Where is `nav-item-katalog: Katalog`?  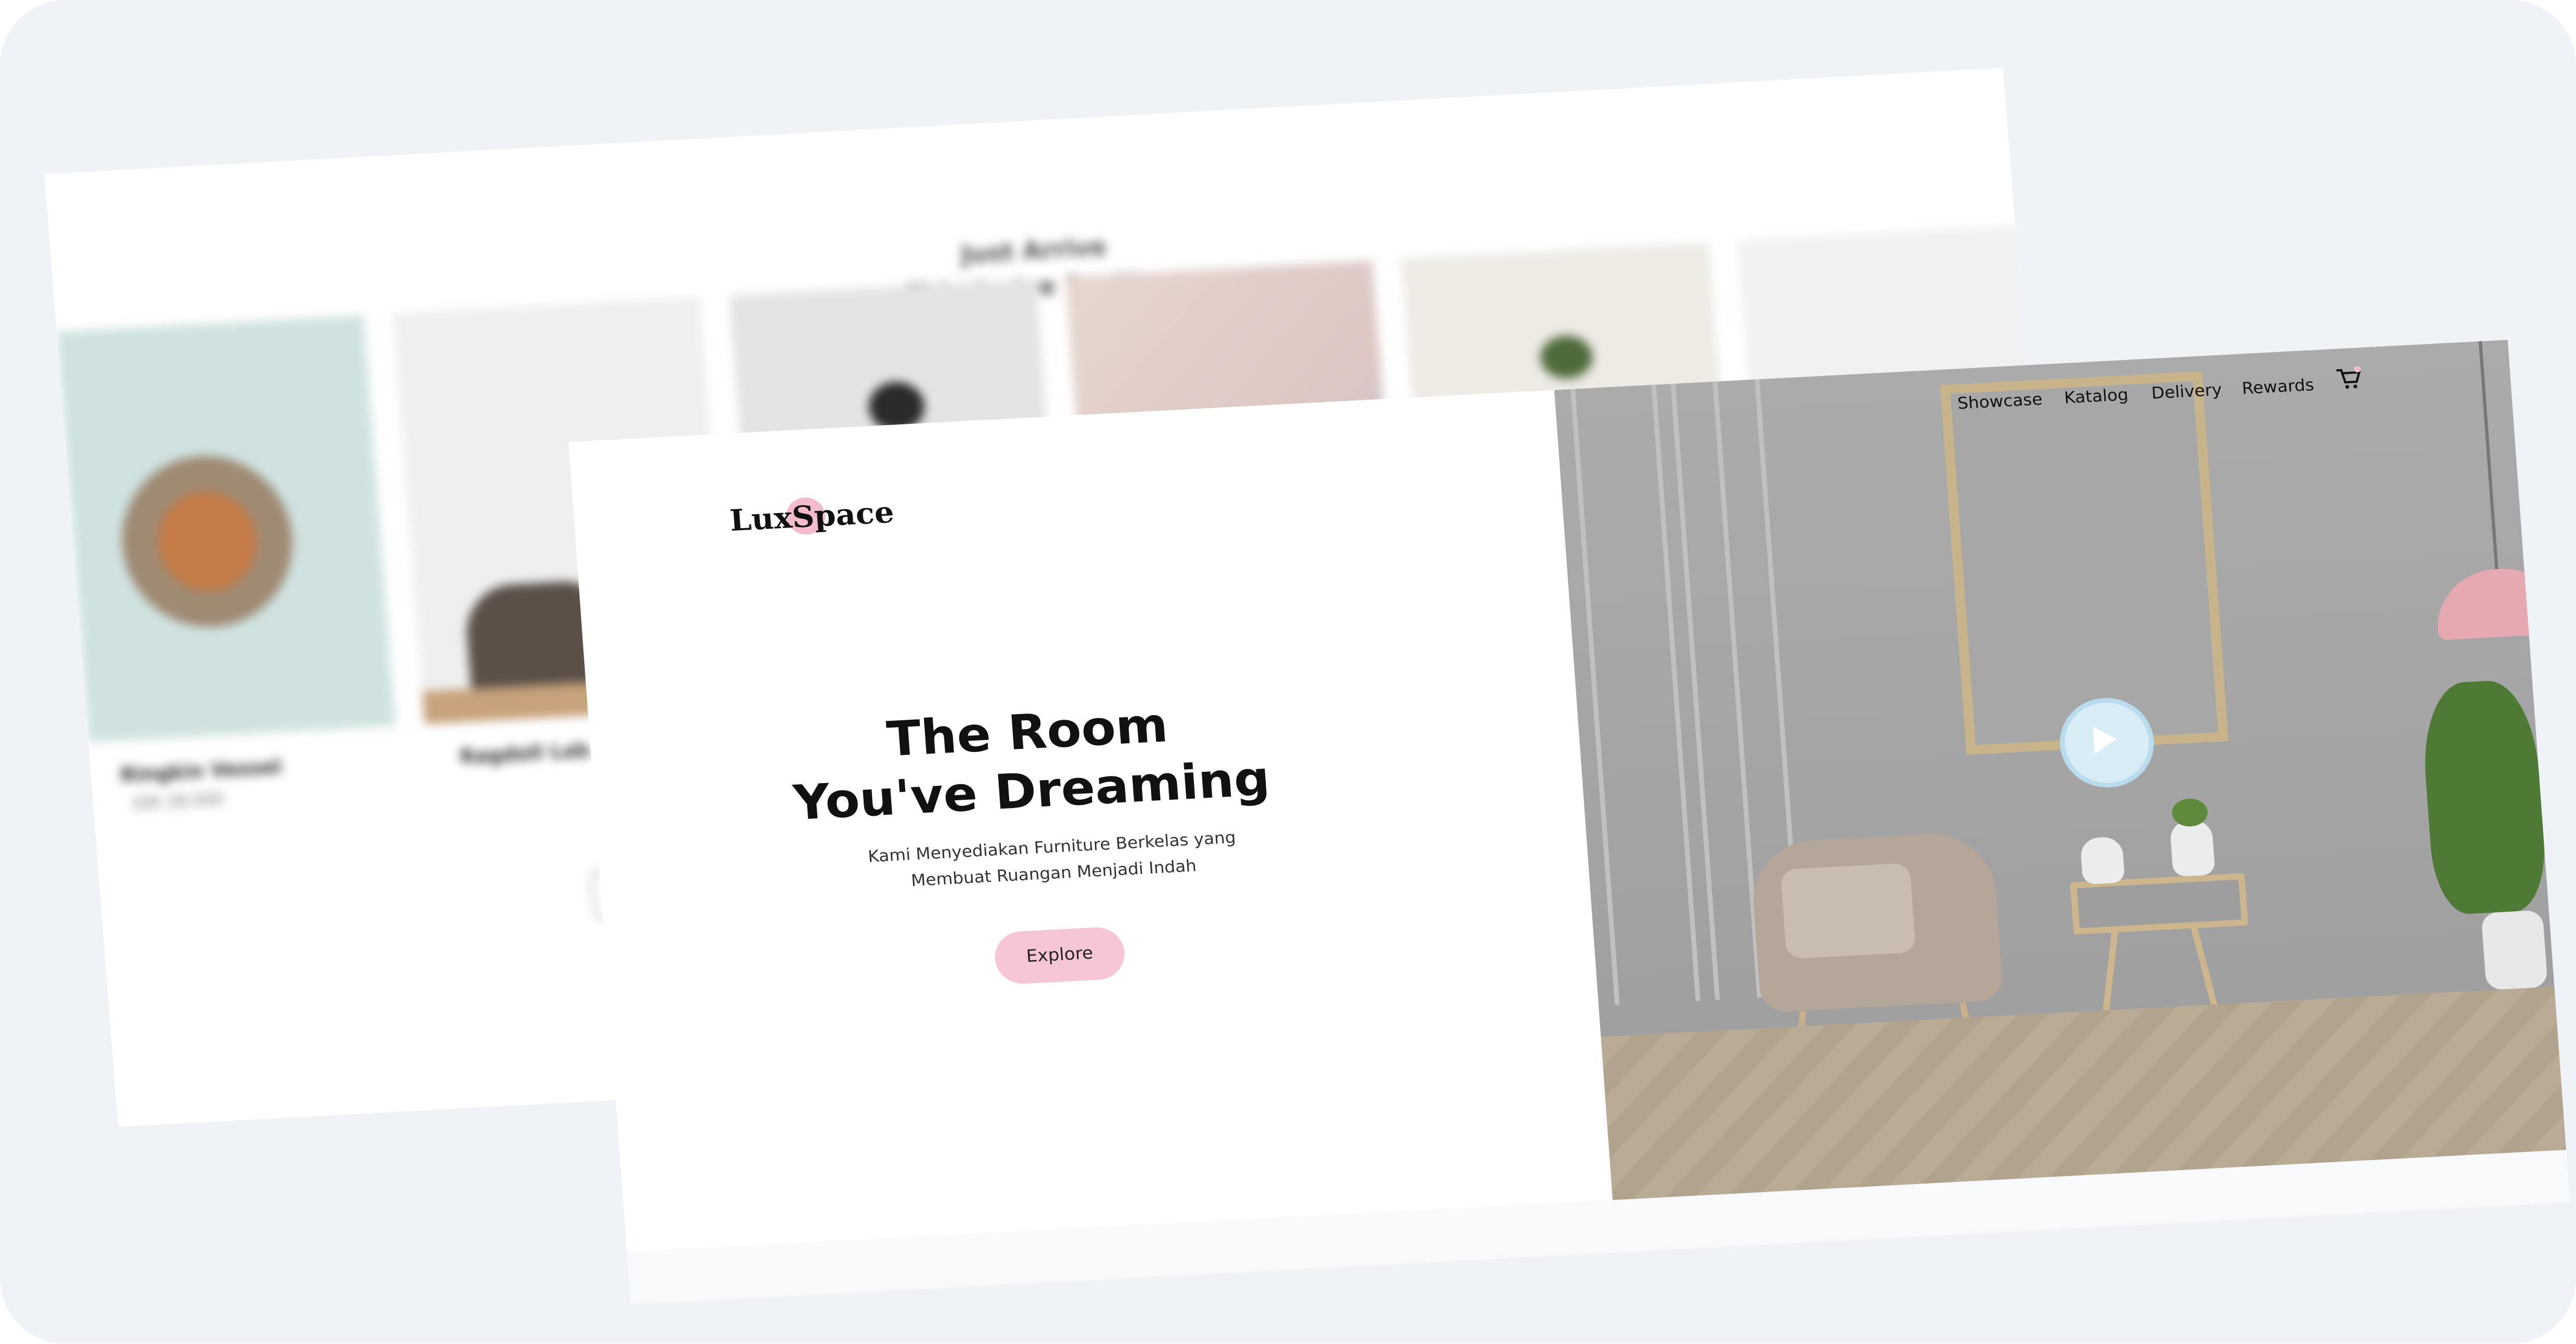
nav-item-katalog: Katalog is located at coordinates (2096, 397).